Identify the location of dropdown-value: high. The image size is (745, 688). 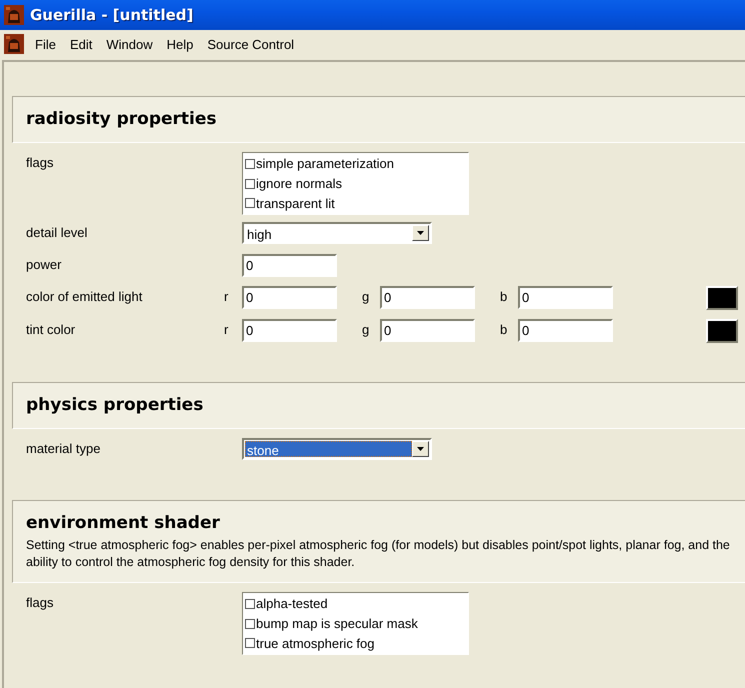
(259, 233).